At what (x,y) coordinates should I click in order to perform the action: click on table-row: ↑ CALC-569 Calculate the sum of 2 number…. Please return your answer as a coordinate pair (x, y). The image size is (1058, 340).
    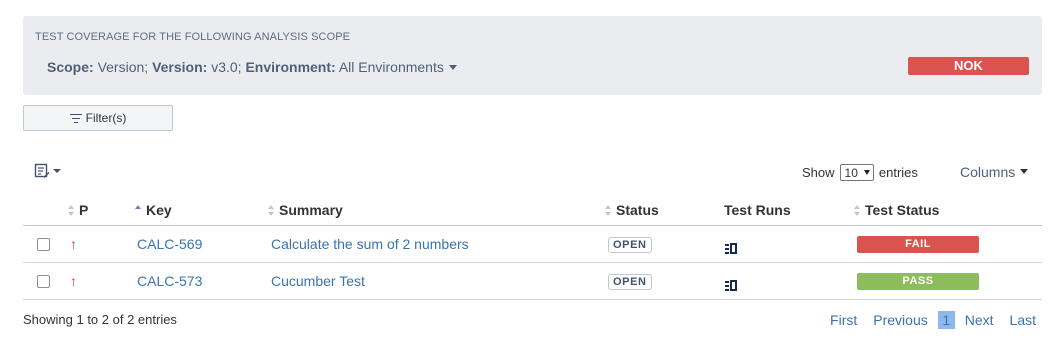
    Looking at the image, I should click on (532, 244).